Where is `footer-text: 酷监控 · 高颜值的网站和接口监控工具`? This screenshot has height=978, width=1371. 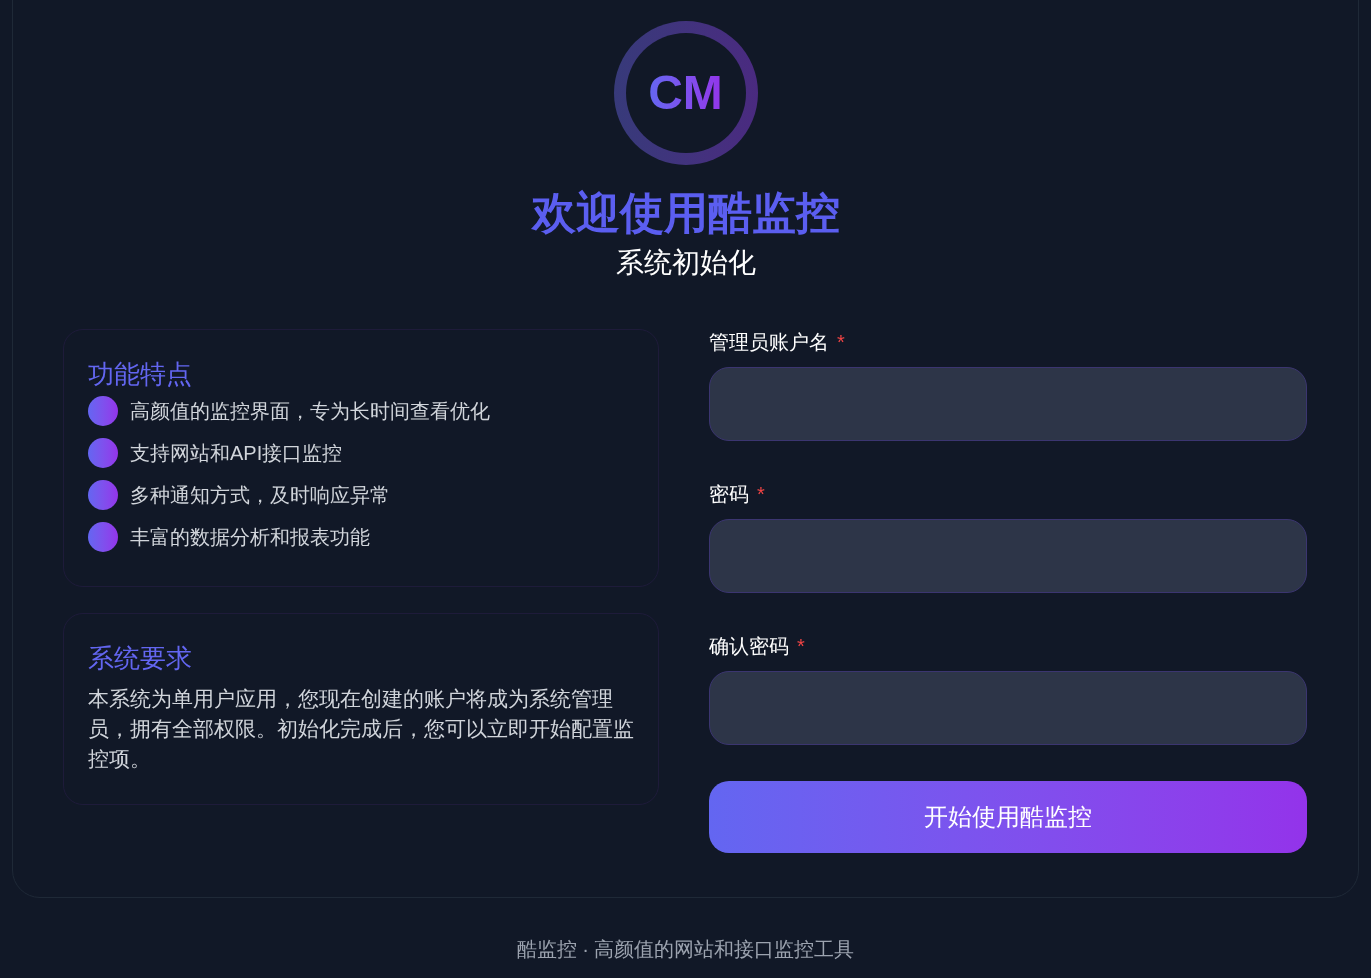
footer-text: 酷监控 · 高颜值的网站和接口监控工具 is located at coordinates (685, 949).